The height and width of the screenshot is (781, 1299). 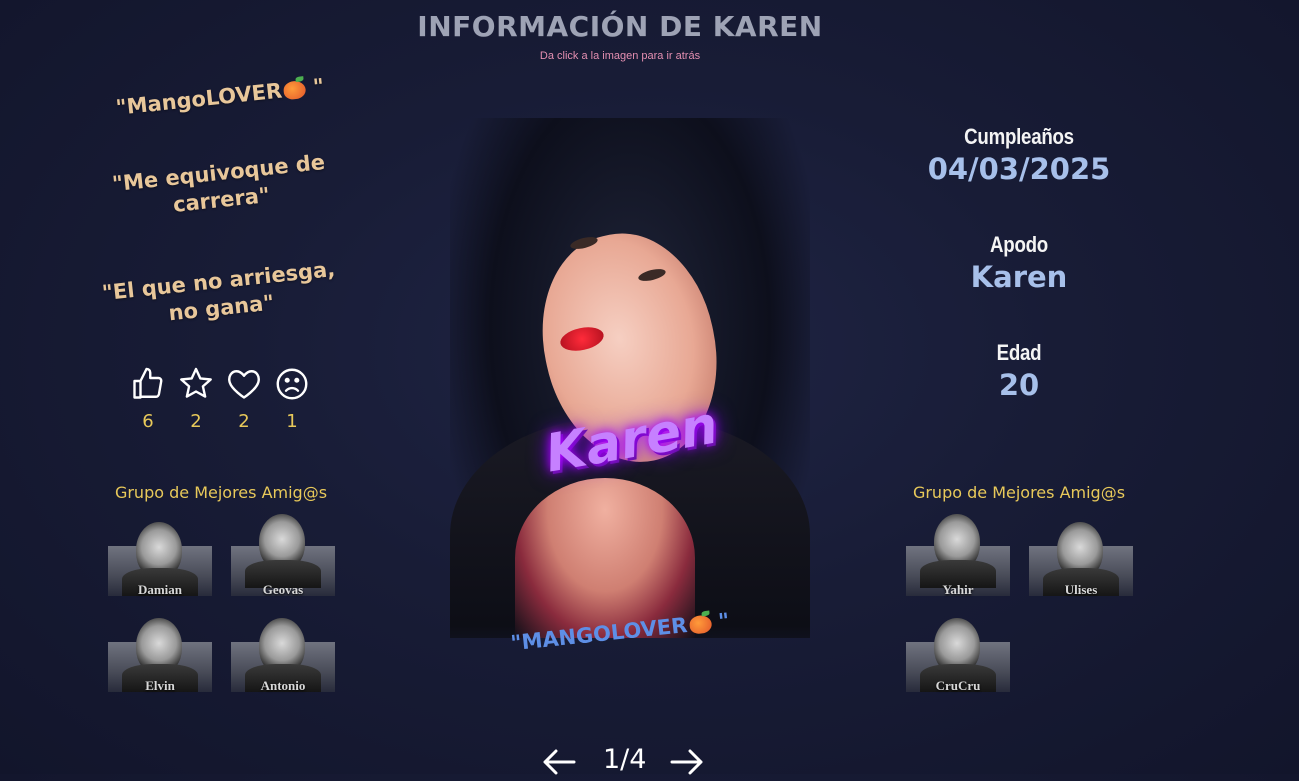 I want to click on sad-count: 1, so click(x=292, y=421).